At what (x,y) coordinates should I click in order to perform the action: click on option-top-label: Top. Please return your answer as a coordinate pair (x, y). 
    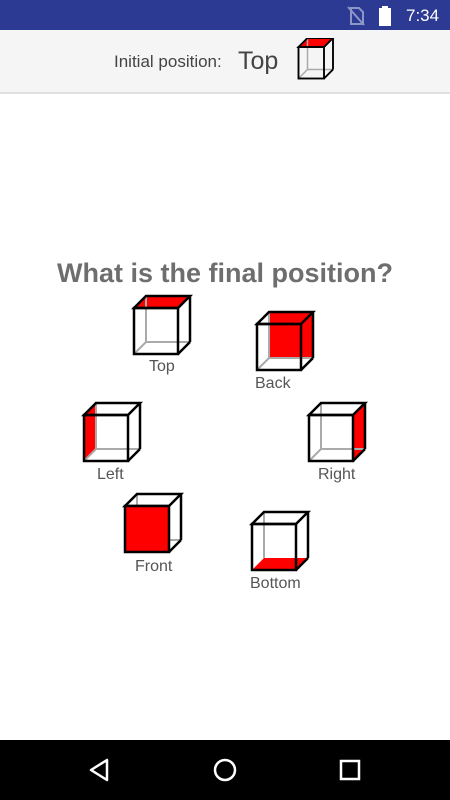
    Looking at the image, I should click on (162, 366).